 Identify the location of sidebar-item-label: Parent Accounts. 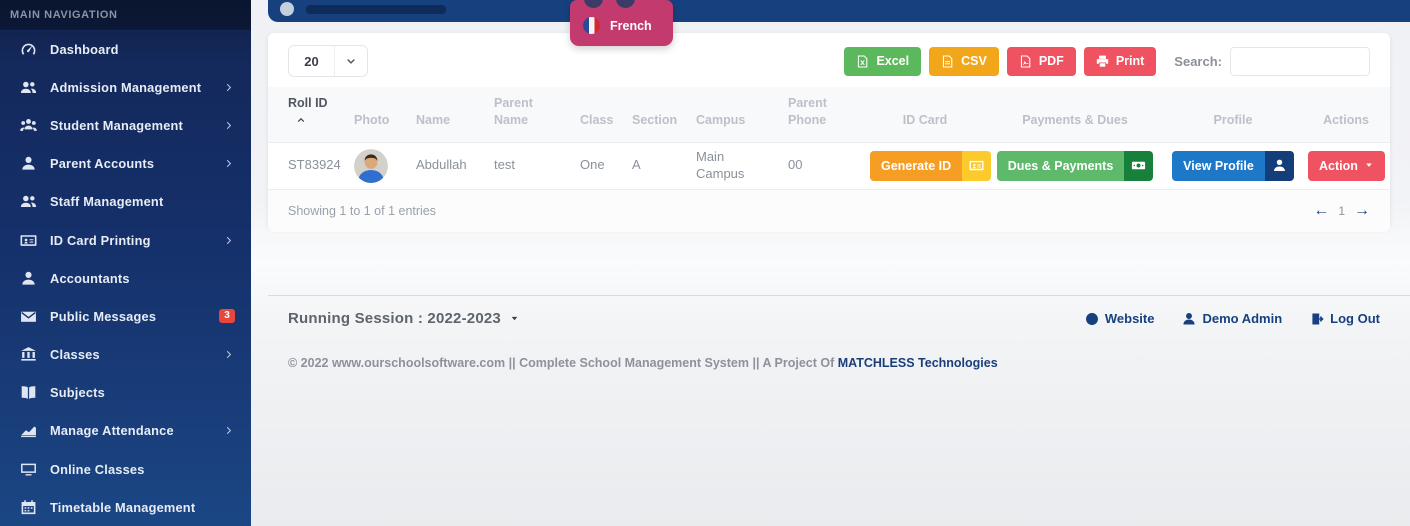
(102, 164).